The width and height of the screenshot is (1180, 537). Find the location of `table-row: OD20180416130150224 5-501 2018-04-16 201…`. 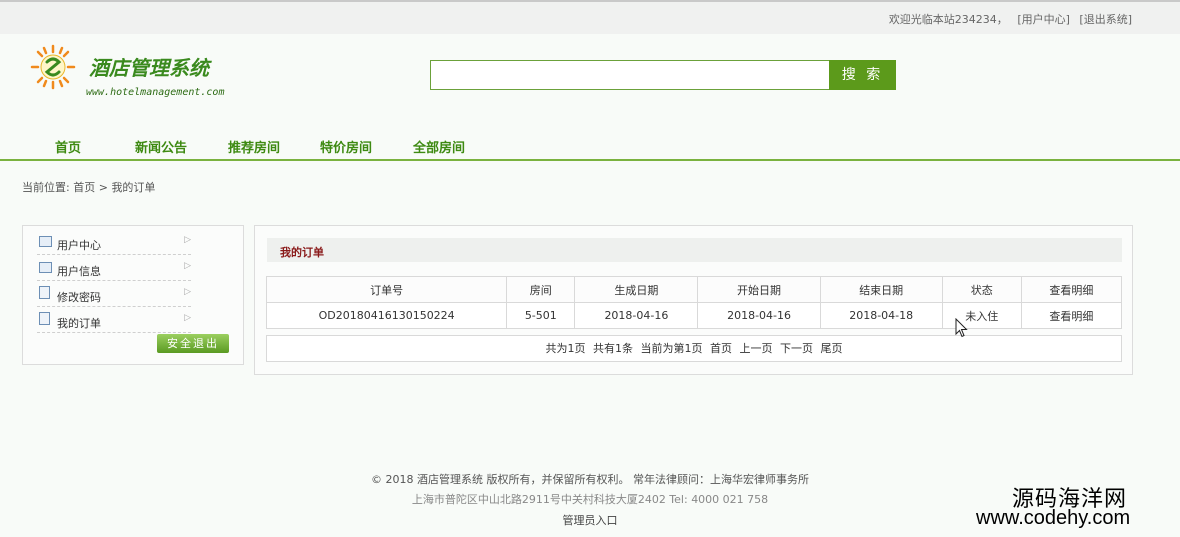

table-row: OD20180416130150224 5-501 2018-04-16 201… is located at coordinates (694, 315).